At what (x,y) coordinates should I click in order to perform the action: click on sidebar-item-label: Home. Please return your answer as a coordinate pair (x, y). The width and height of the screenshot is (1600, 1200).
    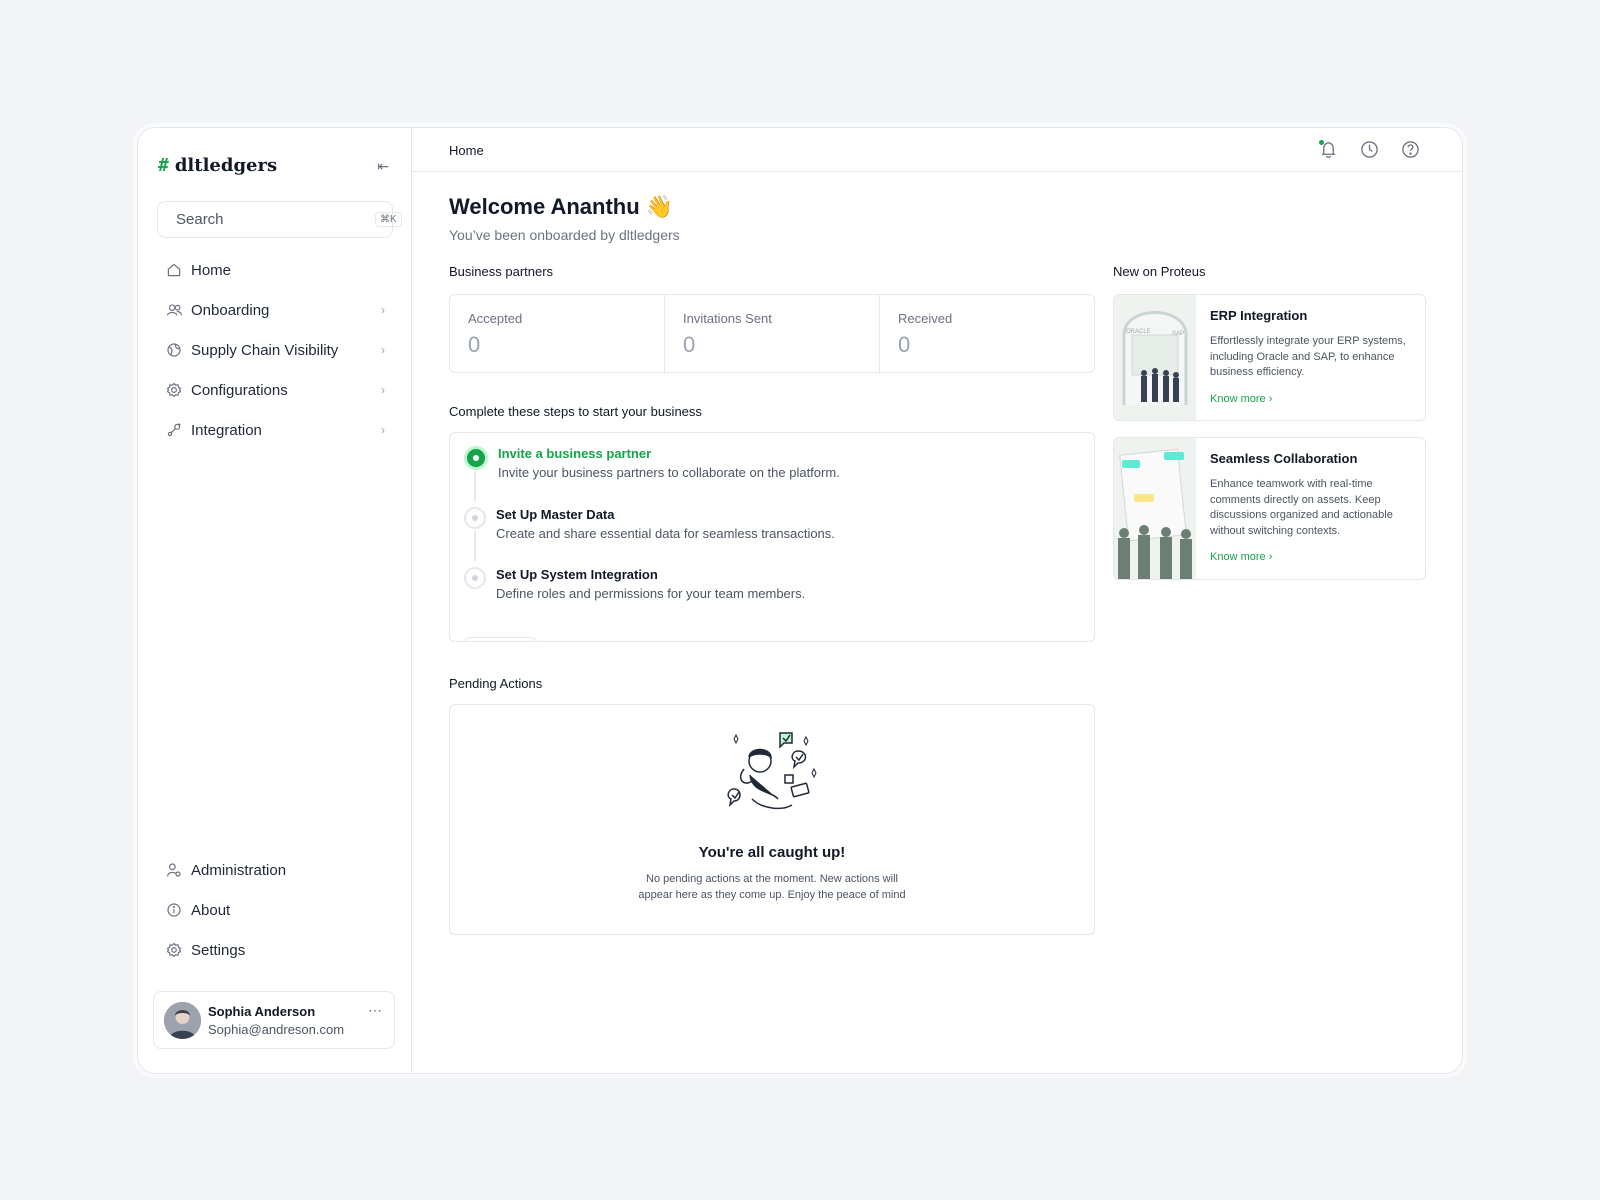
    Looking at the image, I should click on (211, 270).